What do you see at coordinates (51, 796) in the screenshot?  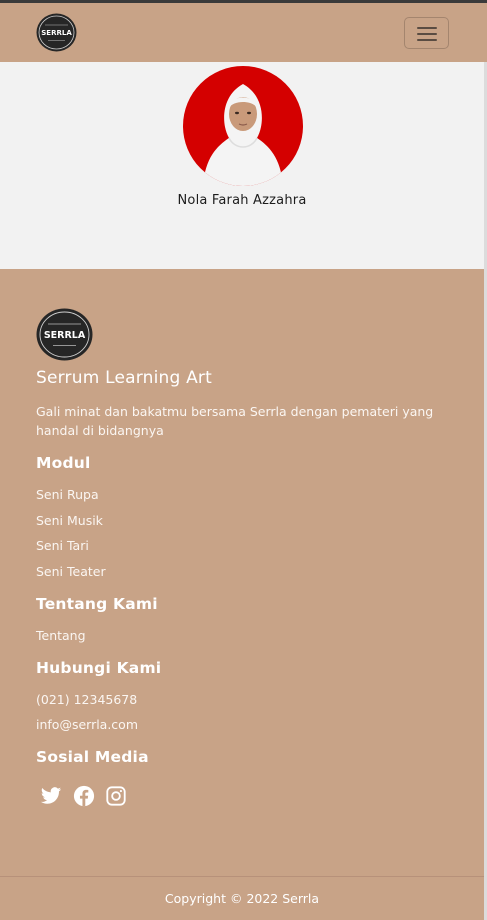 I see `twitter-icon` at bounding box center [51, 796].